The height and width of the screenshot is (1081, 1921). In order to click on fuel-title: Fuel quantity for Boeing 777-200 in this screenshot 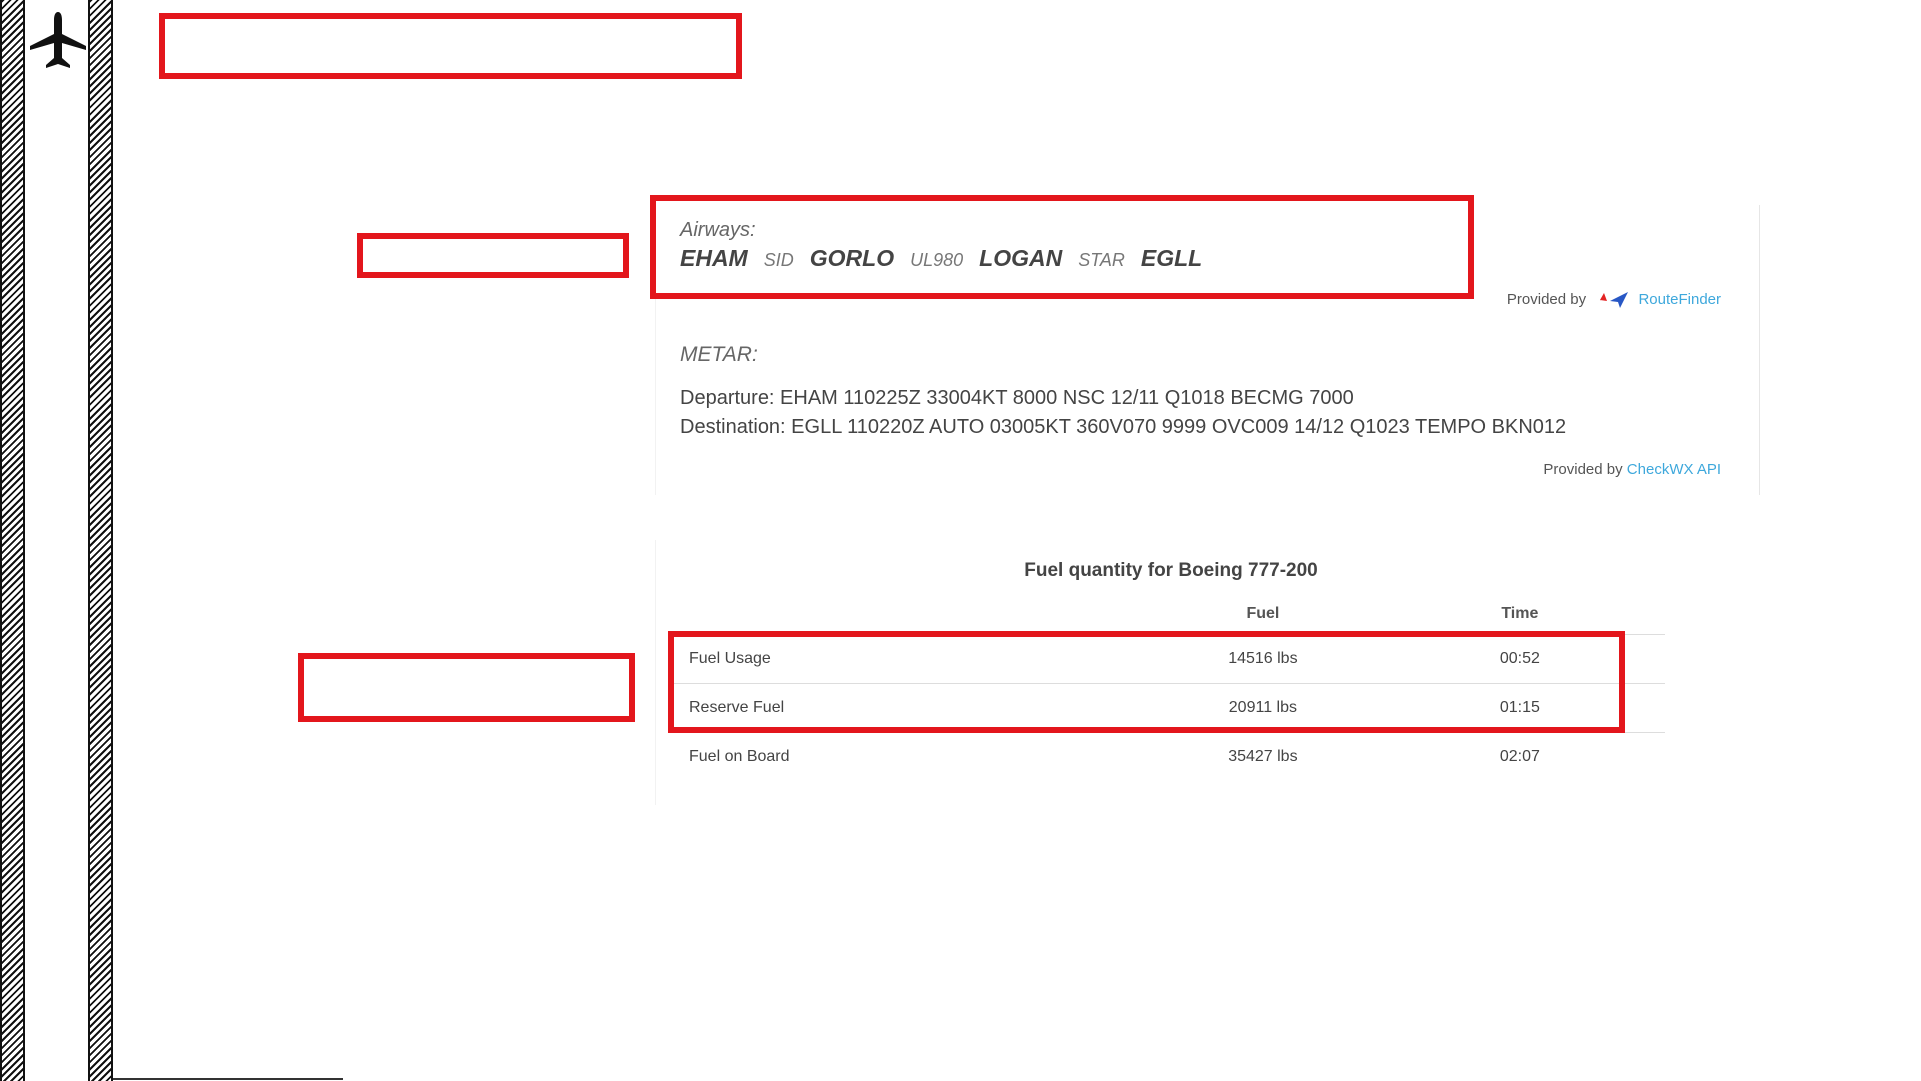, I will do `click(1171, 570)`.